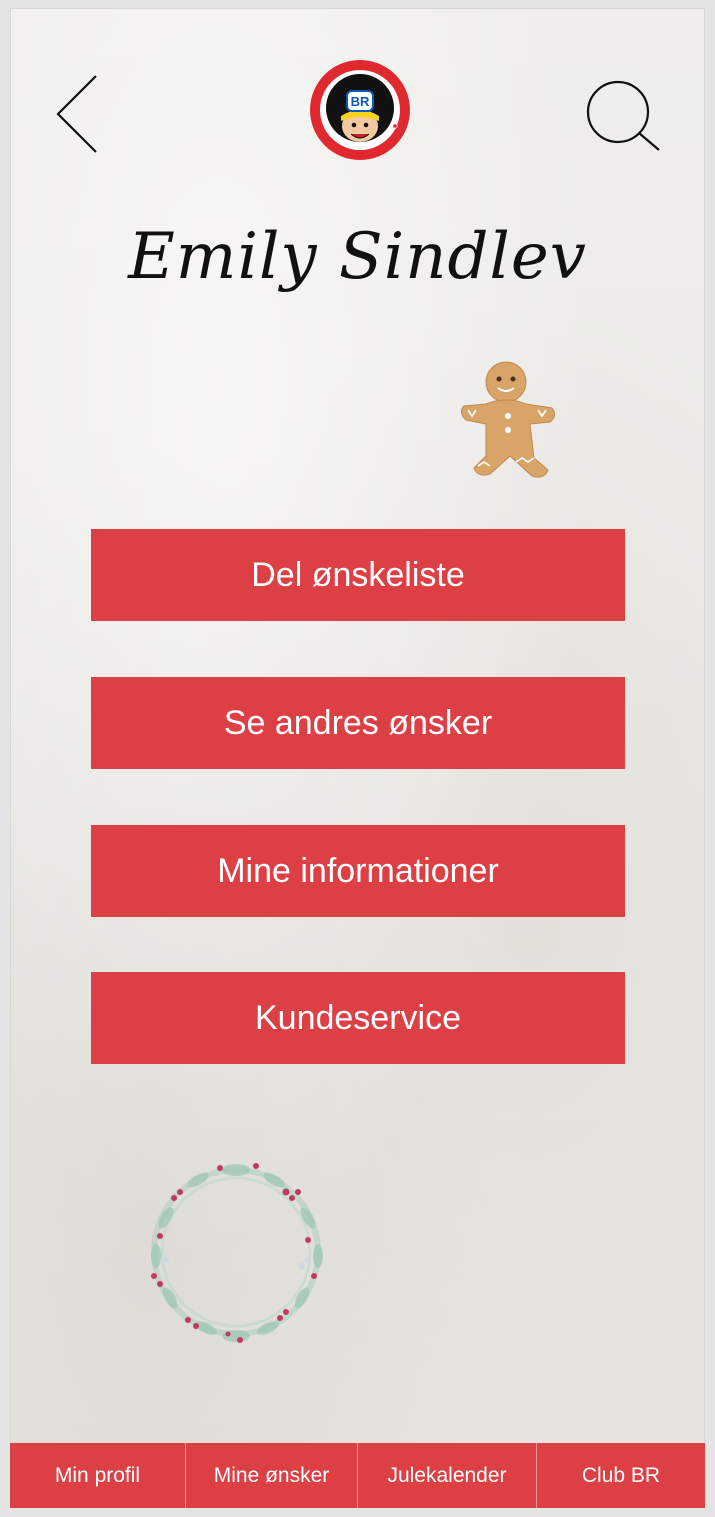 This screenshot has height=1517, width=715. Describe the element at coordinates (357, 257) in the screenshot. I see `profile-name: Emily Sindlev` at that location.